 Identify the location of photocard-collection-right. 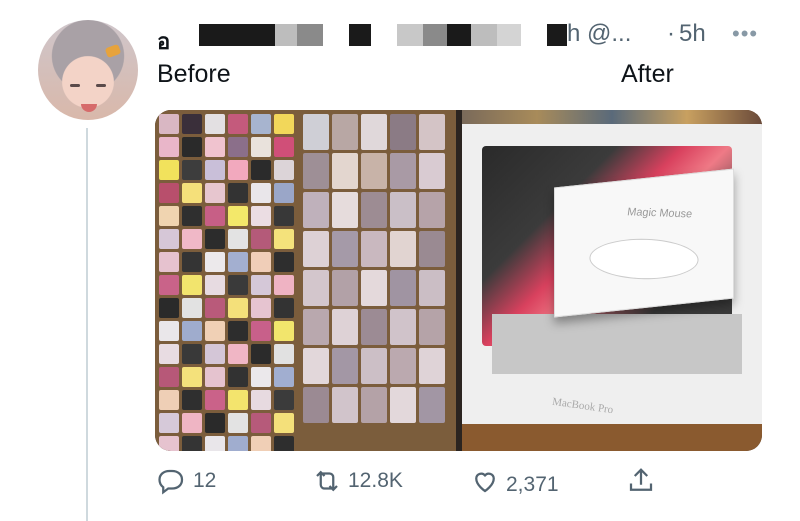
(374, 268).